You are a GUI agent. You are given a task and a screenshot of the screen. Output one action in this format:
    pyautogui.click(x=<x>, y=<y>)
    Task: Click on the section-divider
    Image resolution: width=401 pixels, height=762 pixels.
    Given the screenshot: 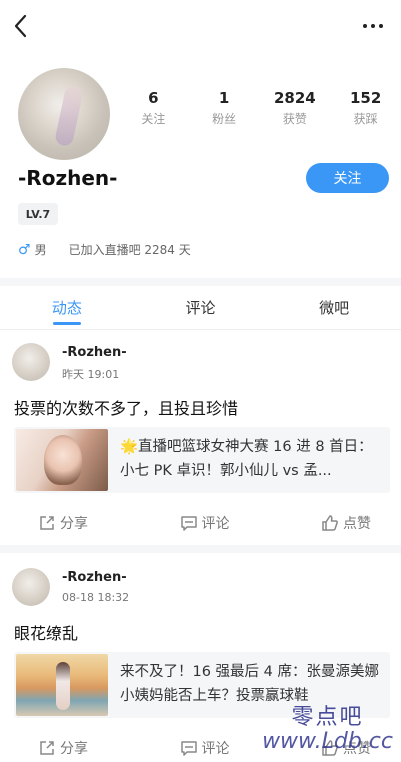 What is the action you would take?
    pyautogui.click(x=200, y=282)
    